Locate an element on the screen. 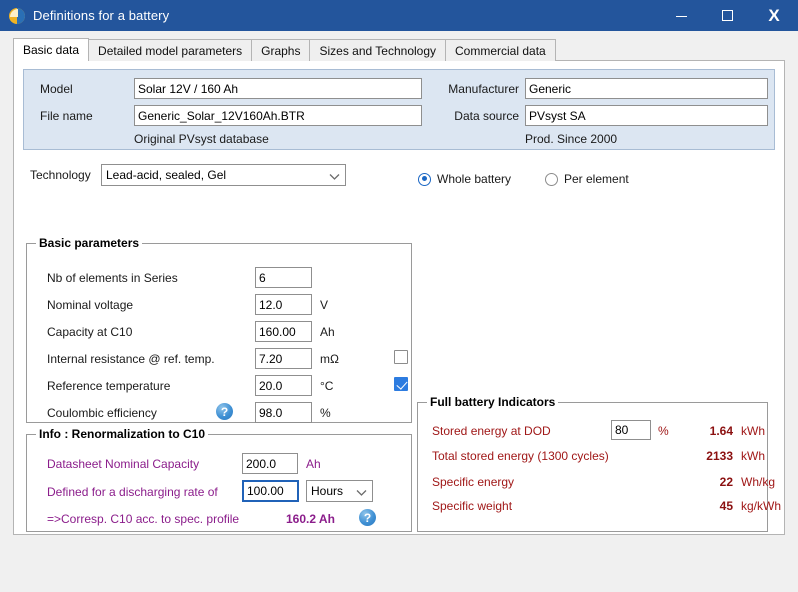 The height and width of the screenshot is (592, 798). maximize-button is located at coordinates (727, 15).